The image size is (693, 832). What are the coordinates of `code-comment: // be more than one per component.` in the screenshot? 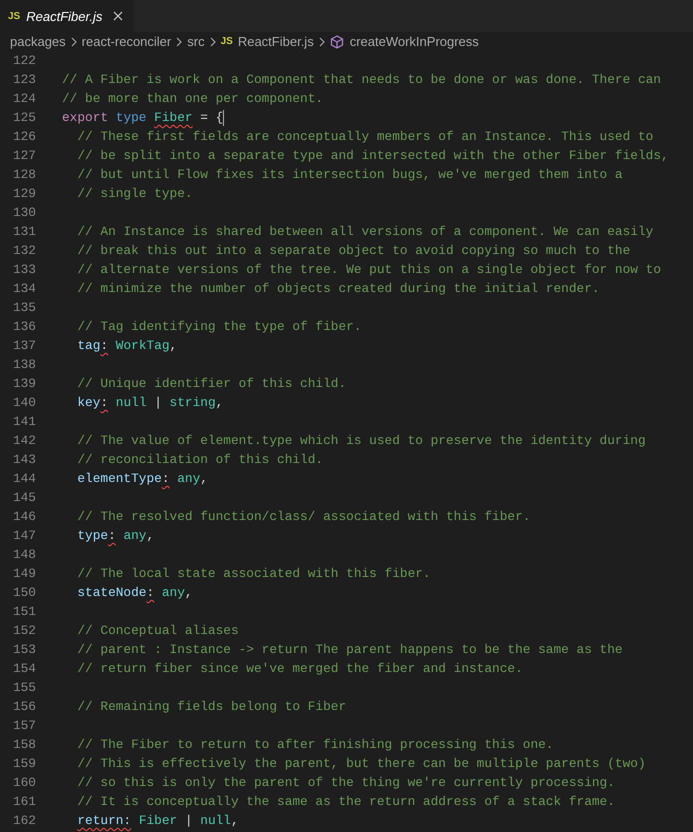 It's located at (193, 99).